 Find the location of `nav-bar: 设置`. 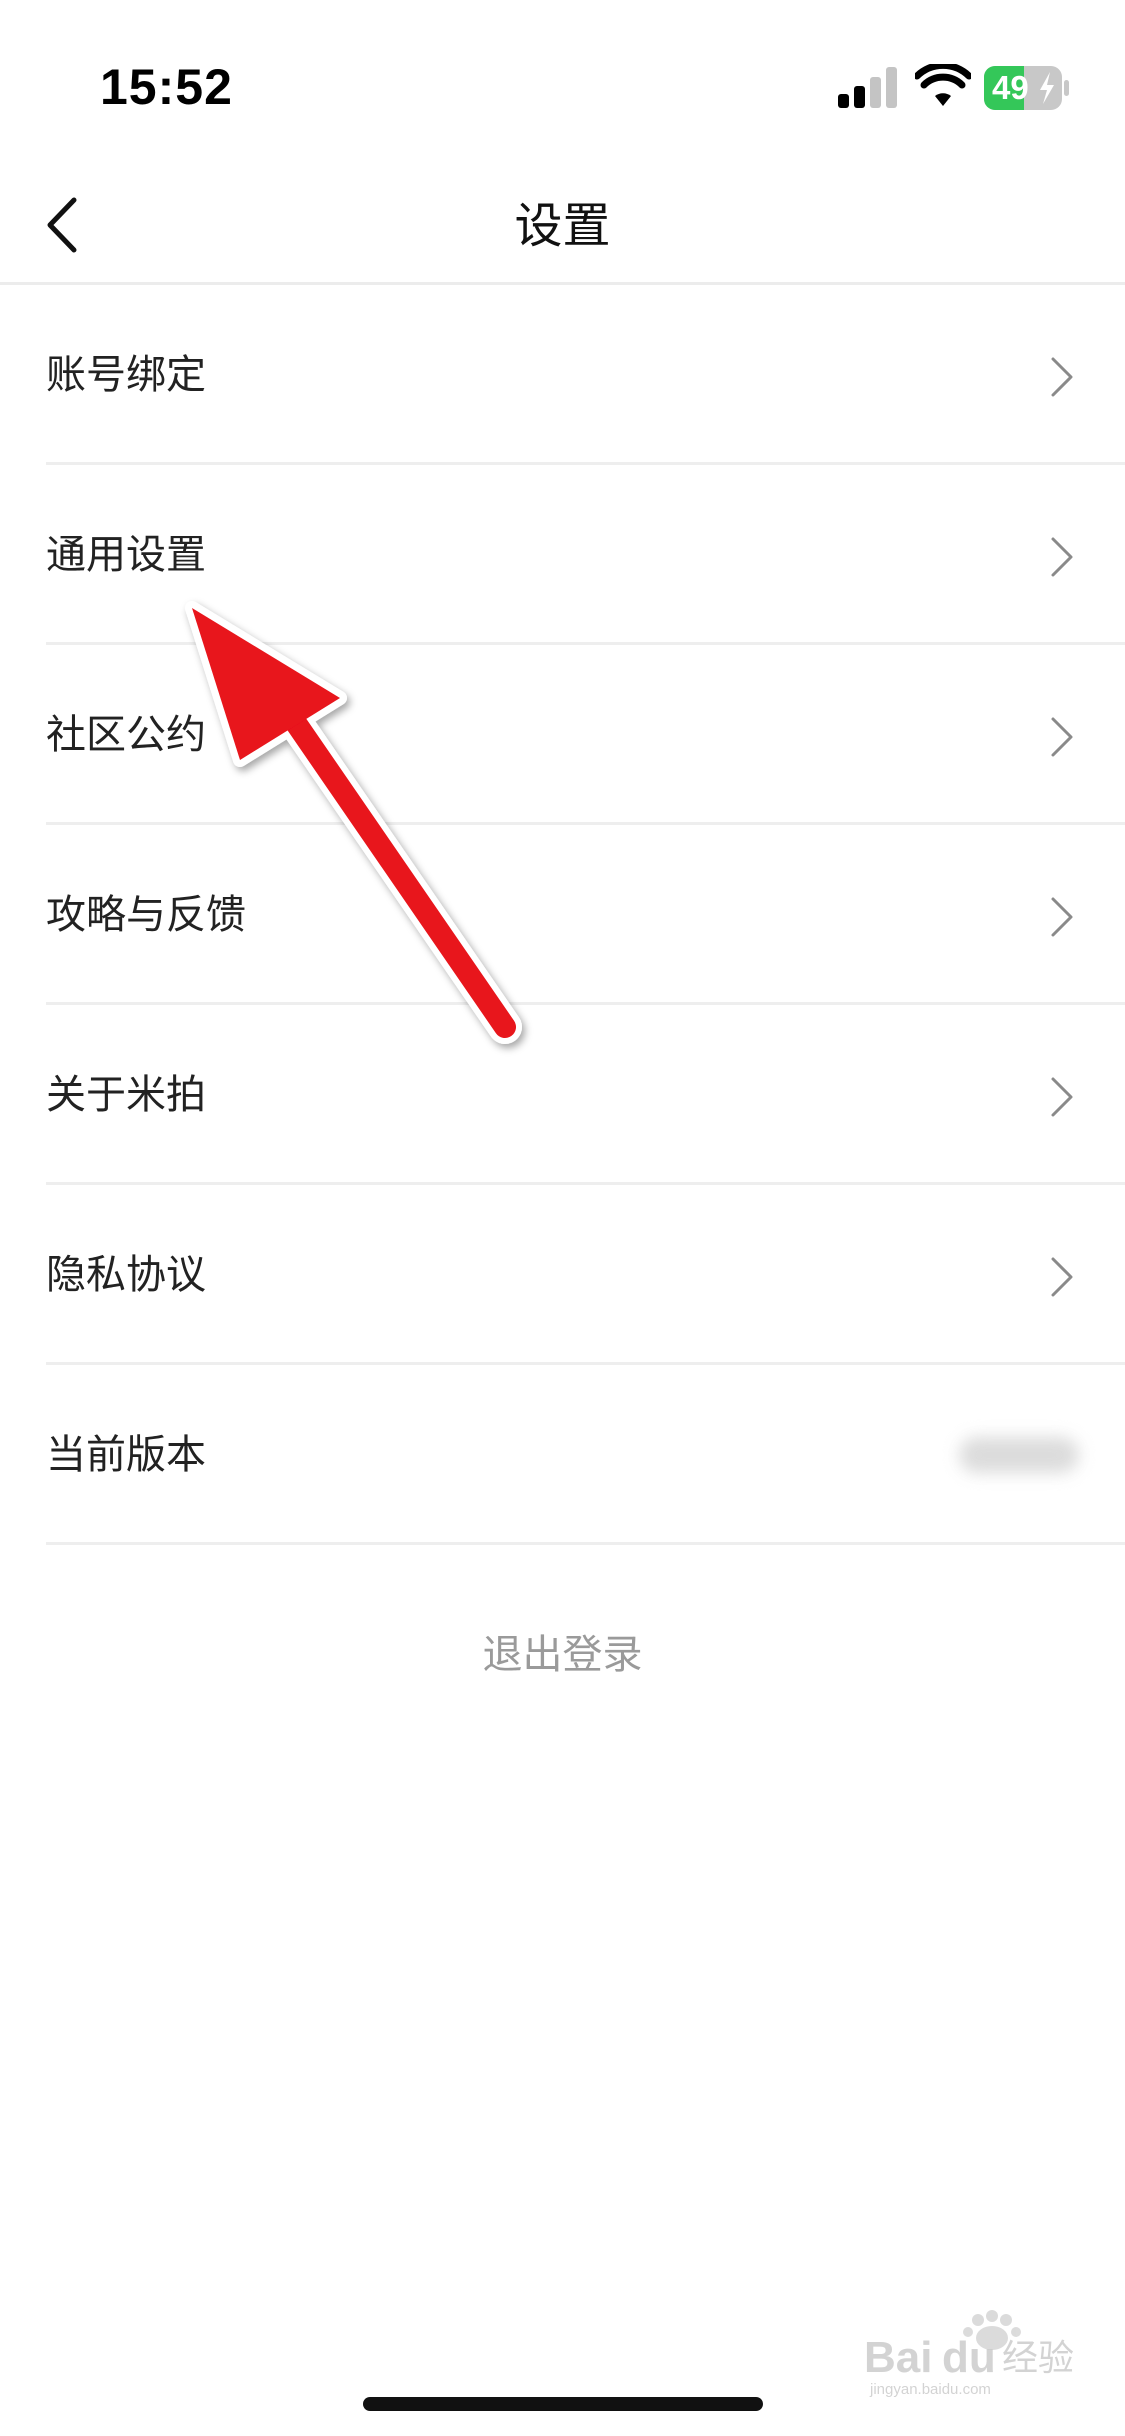

nav-bar: 设置 is located at coordinates (562, 227).